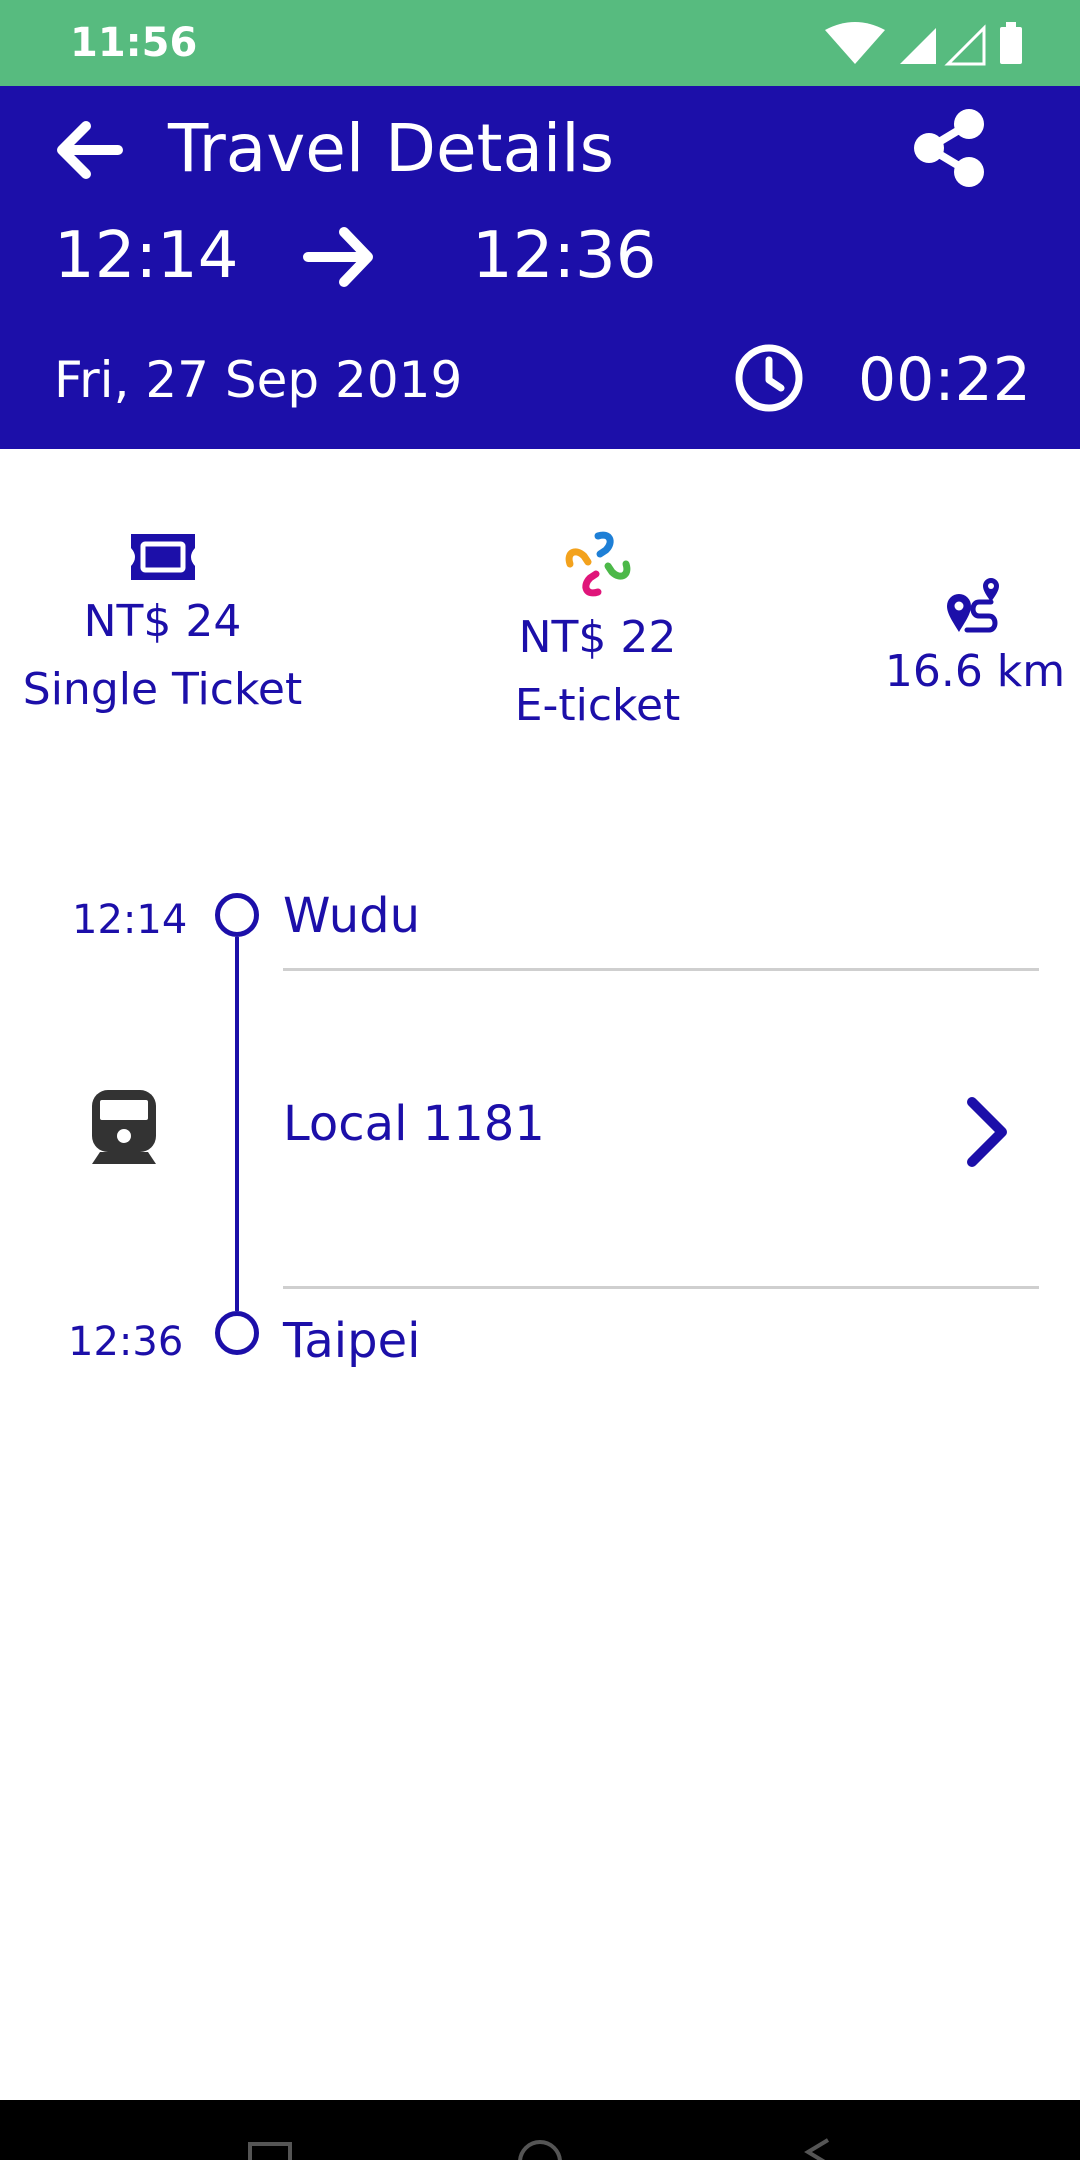 The height and width of the screenshot is (2164, 1080). I want to click on train-service-row: Local 1181, so click(653, 1131).